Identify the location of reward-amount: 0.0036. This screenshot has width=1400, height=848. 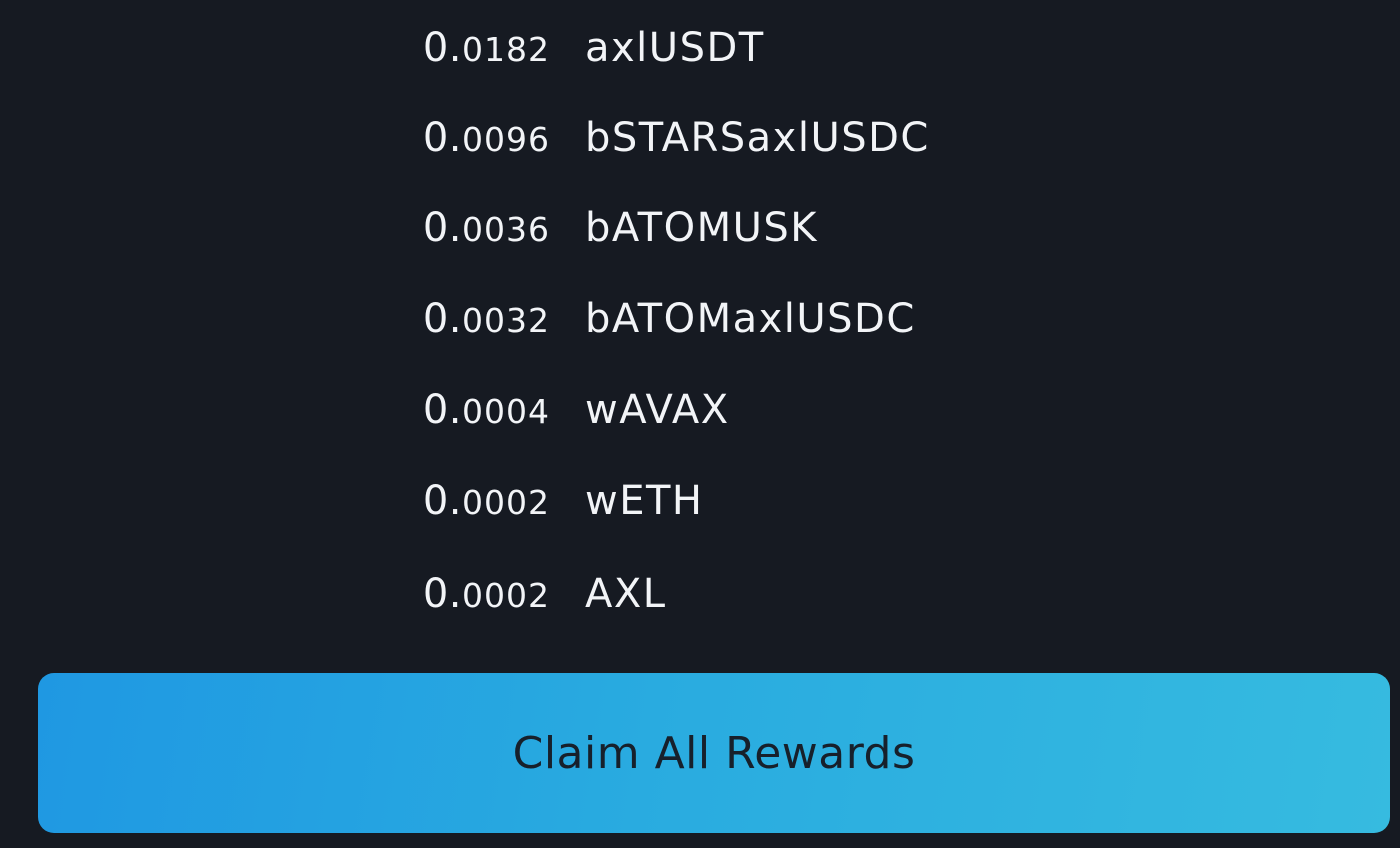
(486, 228).